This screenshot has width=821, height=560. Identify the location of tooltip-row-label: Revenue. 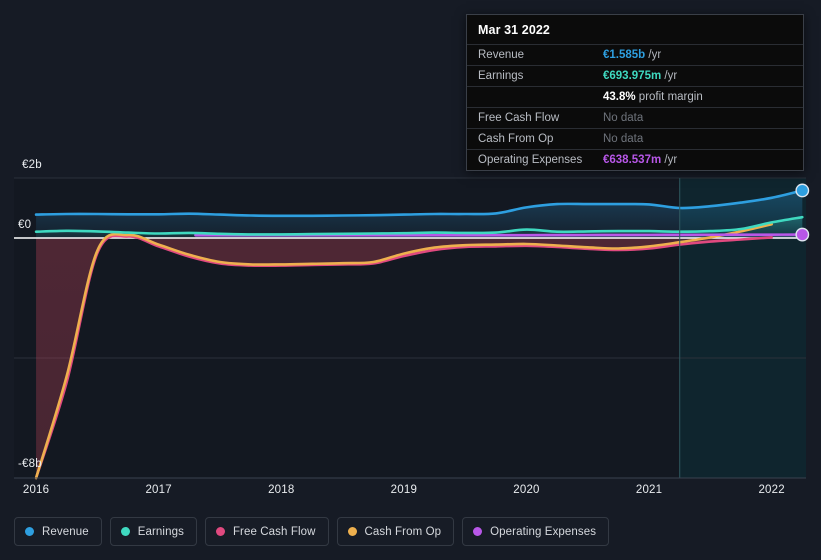
(501, 55).